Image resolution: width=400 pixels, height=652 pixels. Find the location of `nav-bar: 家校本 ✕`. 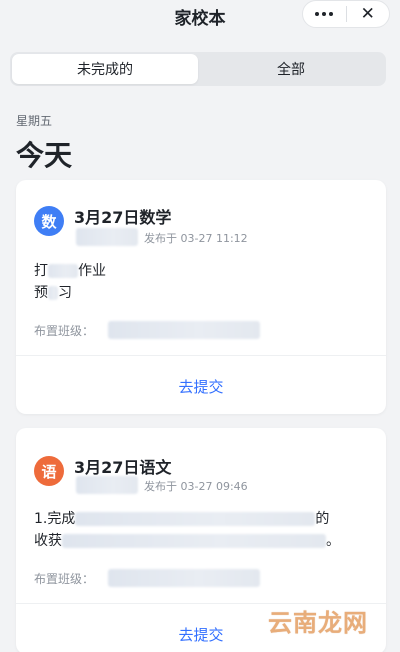

nav-bar: 家校本 ✕ is located at coordinates (200, 15).